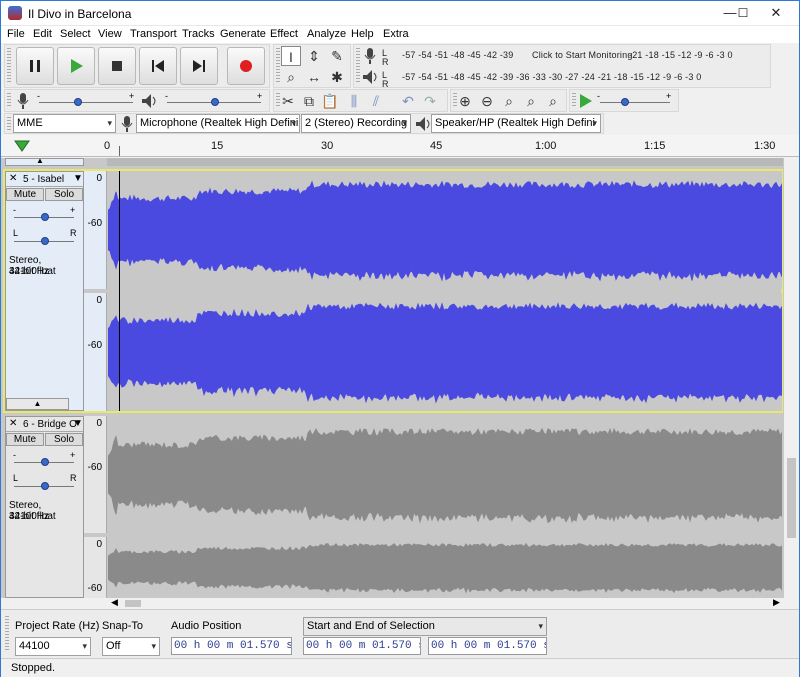 This screenshot has height=677, width=800. What do you see at coordinates (198, 34) in the screenshot?
I see `menu-tracks: Tracks` at bounding box center [198, 34].